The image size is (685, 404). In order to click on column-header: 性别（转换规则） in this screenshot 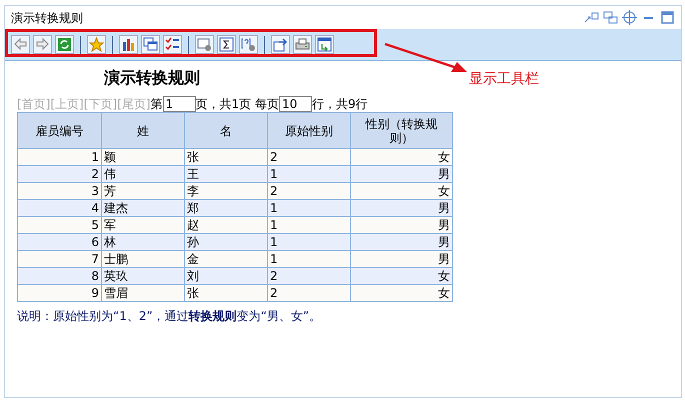, I will do `click(401, 130)`.